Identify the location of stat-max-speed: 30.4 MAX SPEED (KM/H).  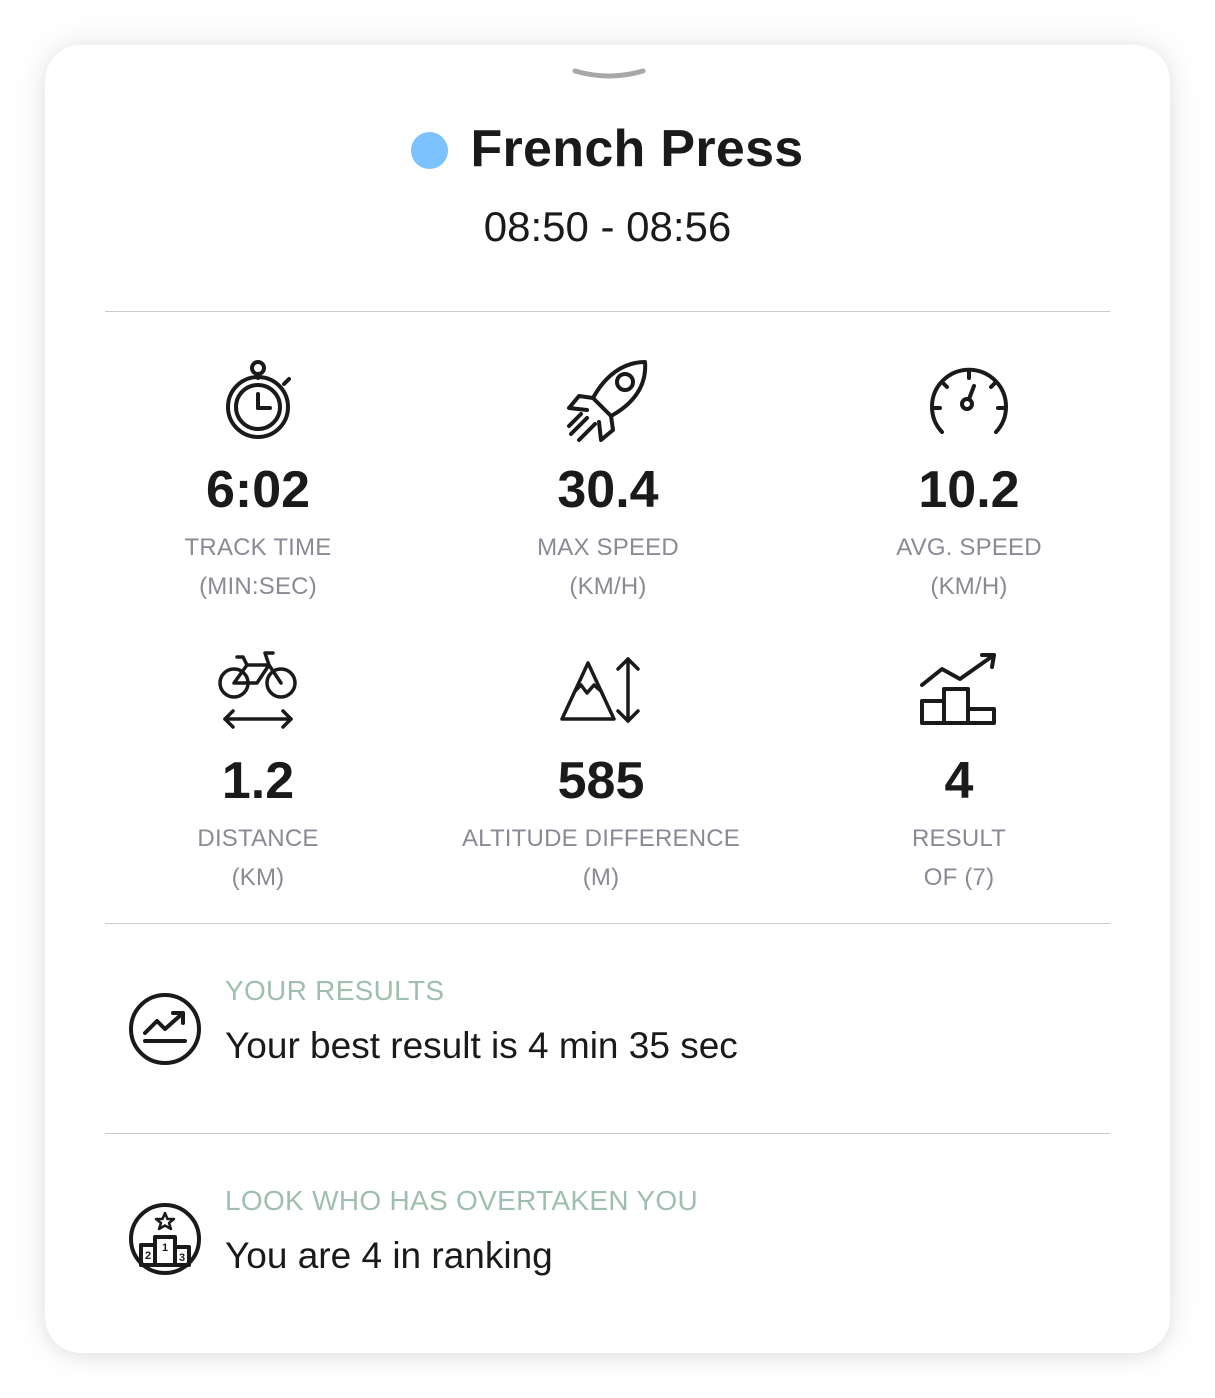
(608, 482).